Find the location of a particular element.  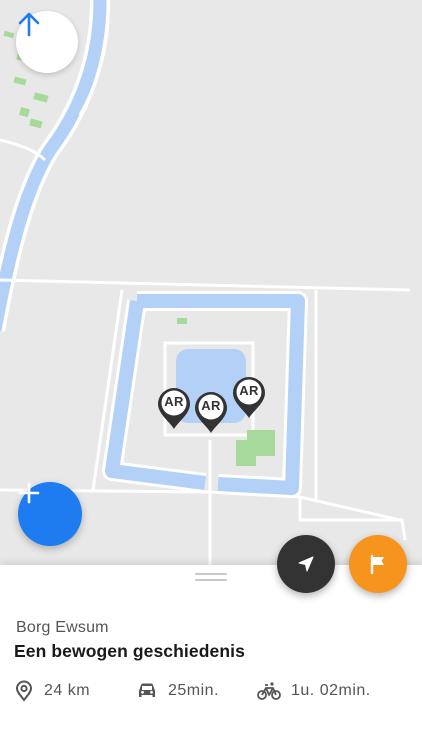

flag-icon is located at coordinates (377, 564).